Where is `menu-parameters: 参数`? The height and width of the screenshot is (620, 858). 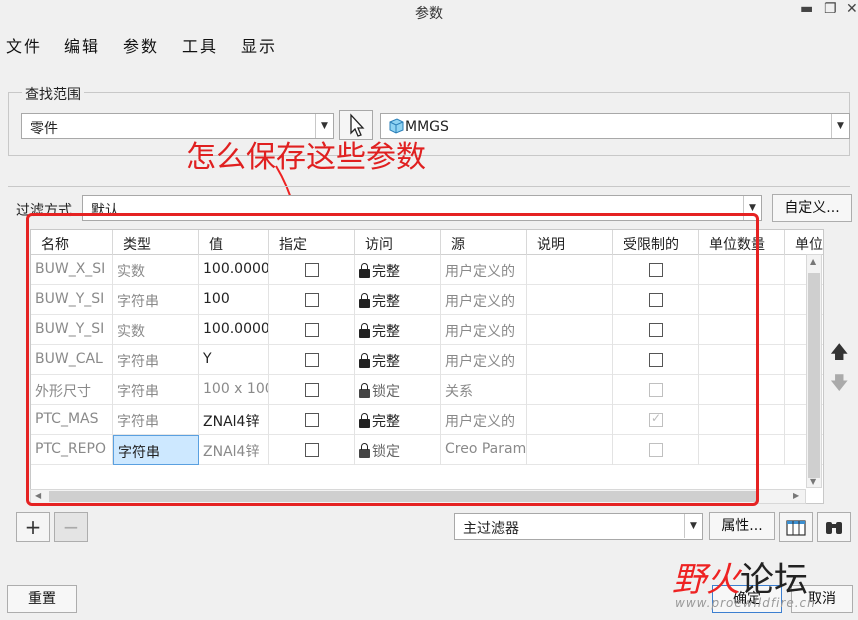
menu-parameters: 参数 is located at coordinates (141, 45).